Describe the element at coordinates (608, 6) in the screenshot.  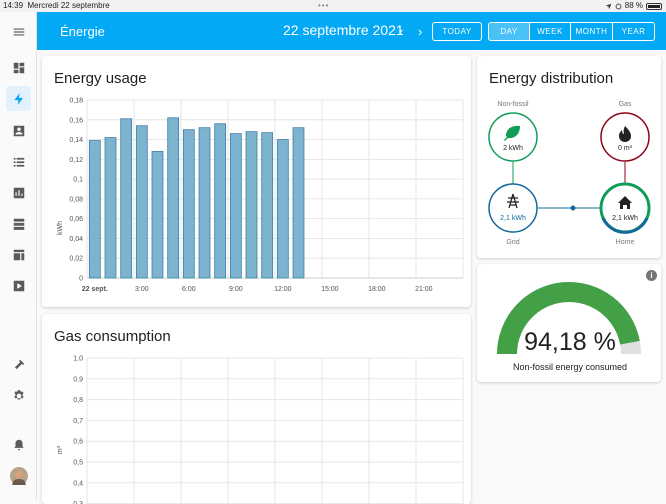
I see `location-icon` at that location.